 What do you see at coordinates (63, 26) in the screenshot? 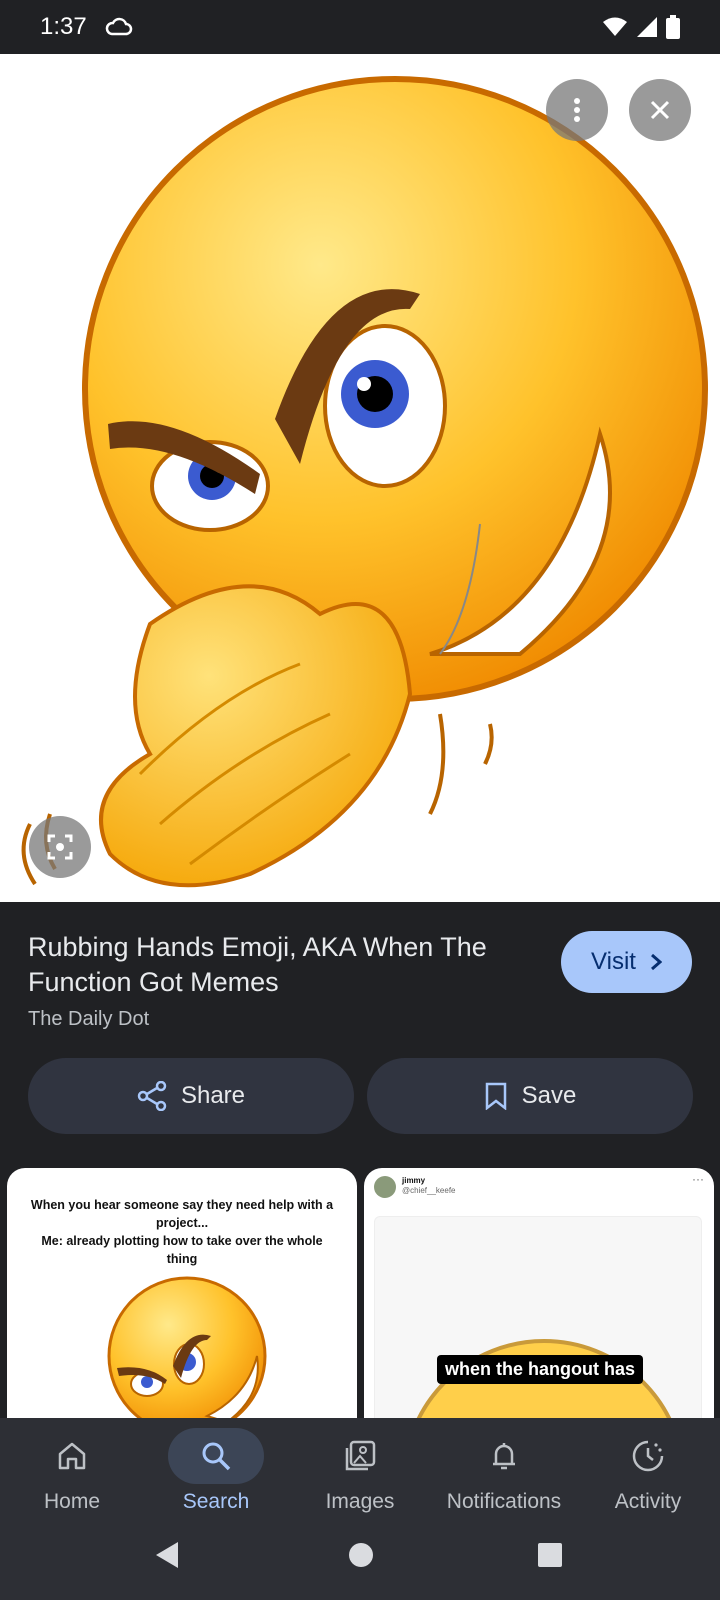
I see `status-time: 1:37` at bounding box center [63, 26].